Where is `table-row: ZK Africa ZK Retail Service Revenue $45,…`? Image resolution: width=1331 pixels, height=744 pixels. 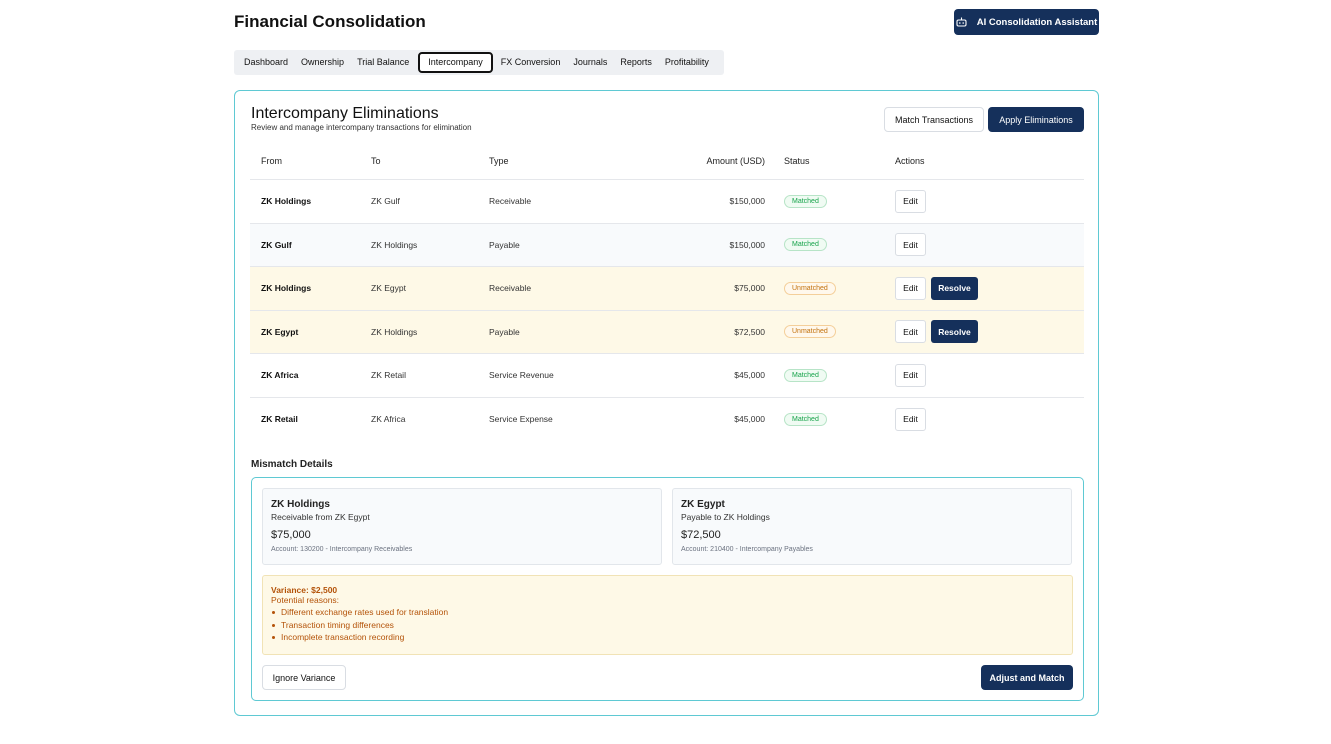 table-row: ZK Africa ZK Retail Service Revenue $45,… is located at coordinates (667, 376).